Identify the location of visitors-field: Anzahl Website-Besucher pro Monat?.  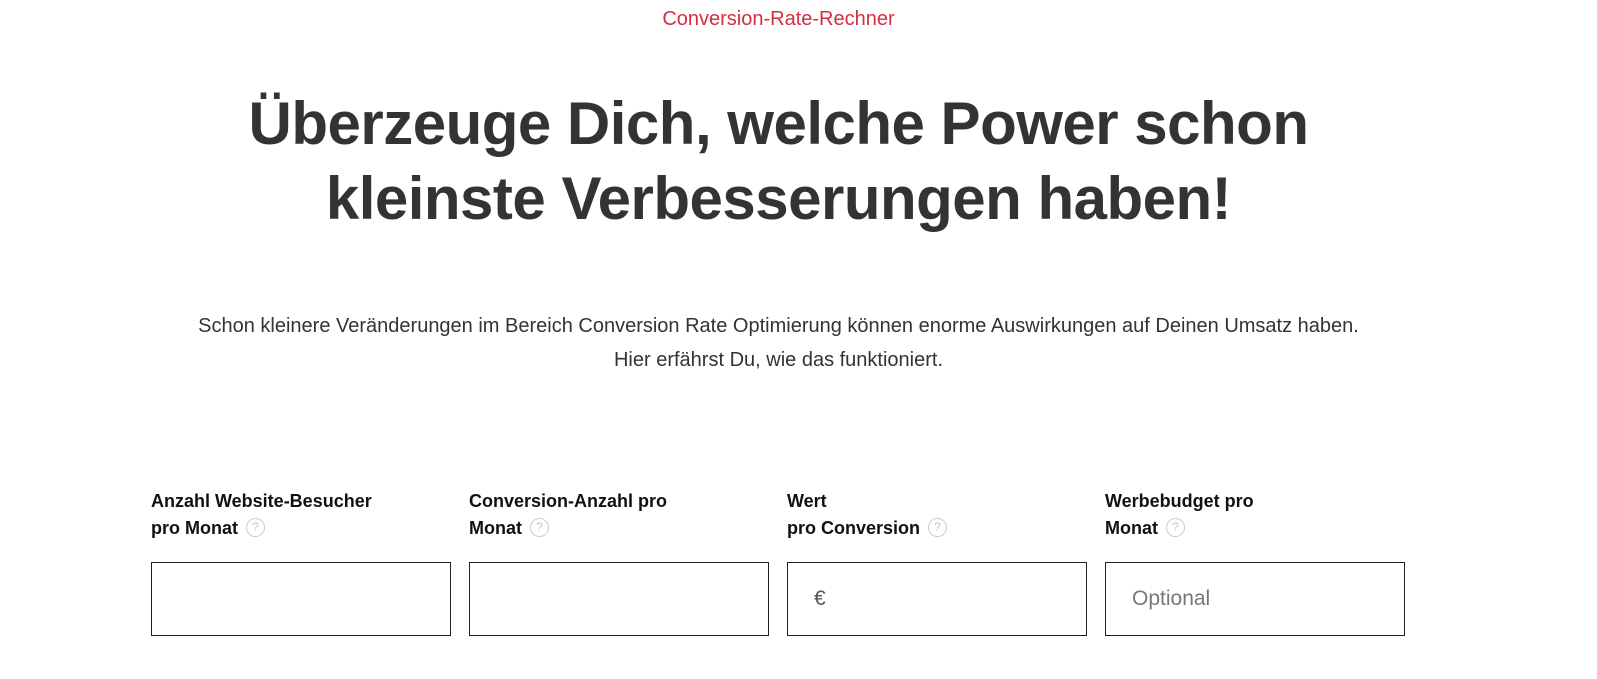
(301, 562).